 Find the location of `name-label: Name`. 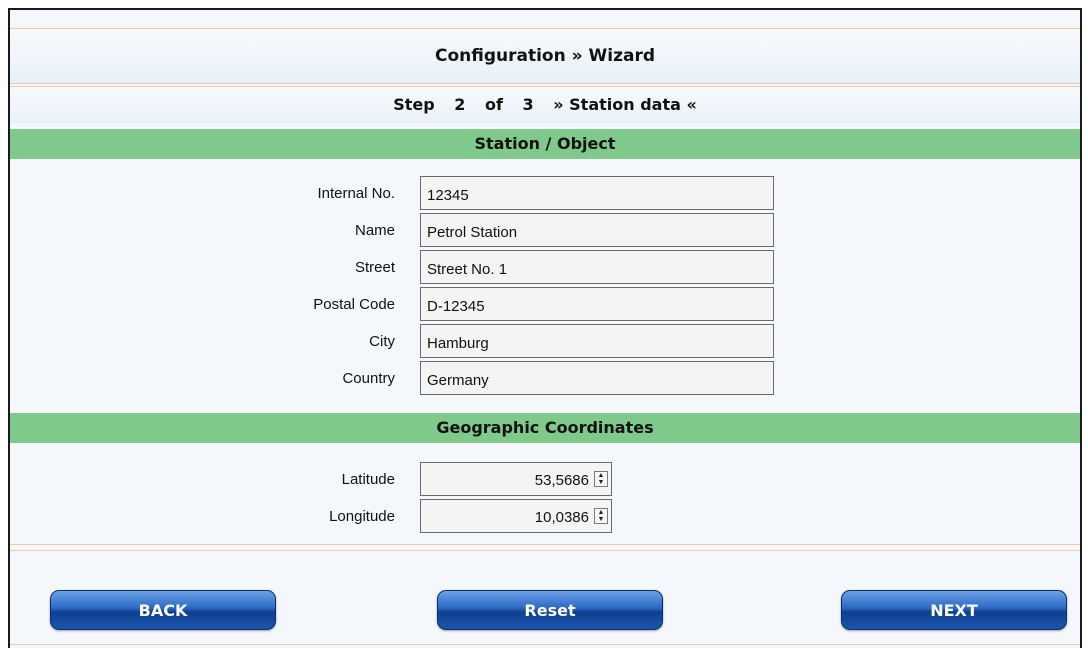

name-label: Name is located at coordinates (374, 230).